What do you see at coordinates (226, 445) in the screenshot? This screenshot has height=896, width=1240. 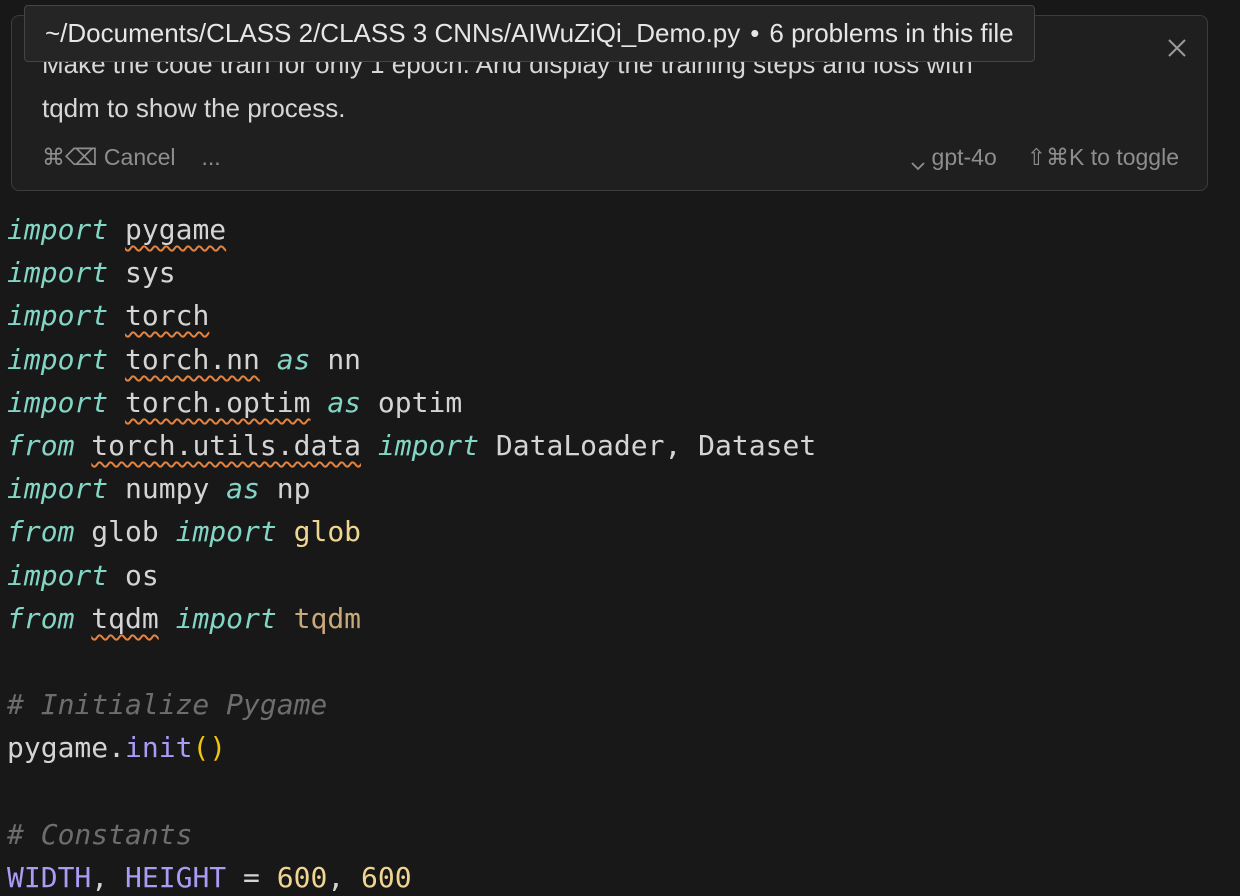 I see `module-name: torch.utils.data` at bounding box center [226, 445].